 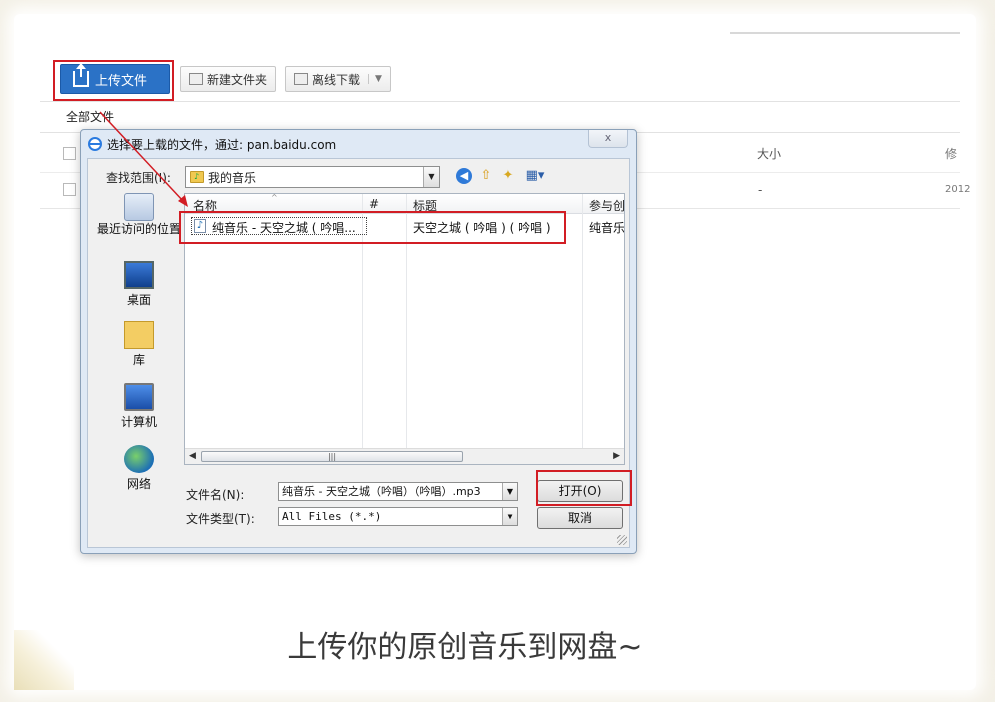 I want to click on new-folder-icon: ✦, so click(x=508, y=176).